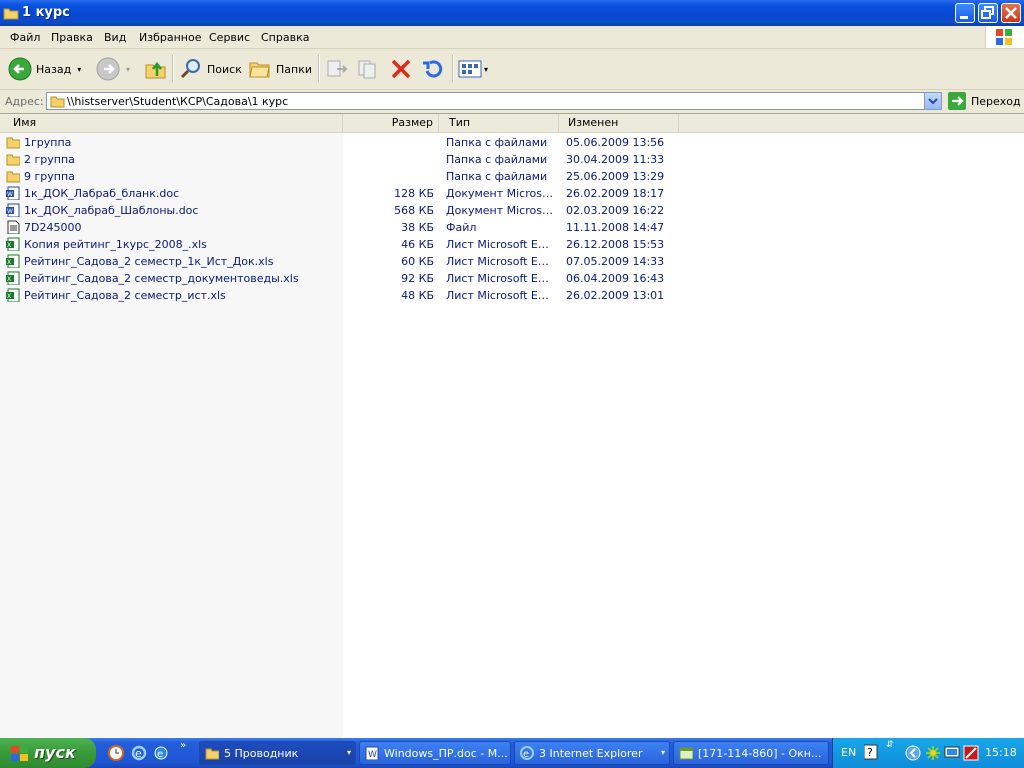  Describe the element at coordinates (183, 745) in the screenshot. I see `quick-launch-expand-icon: »` at that location.